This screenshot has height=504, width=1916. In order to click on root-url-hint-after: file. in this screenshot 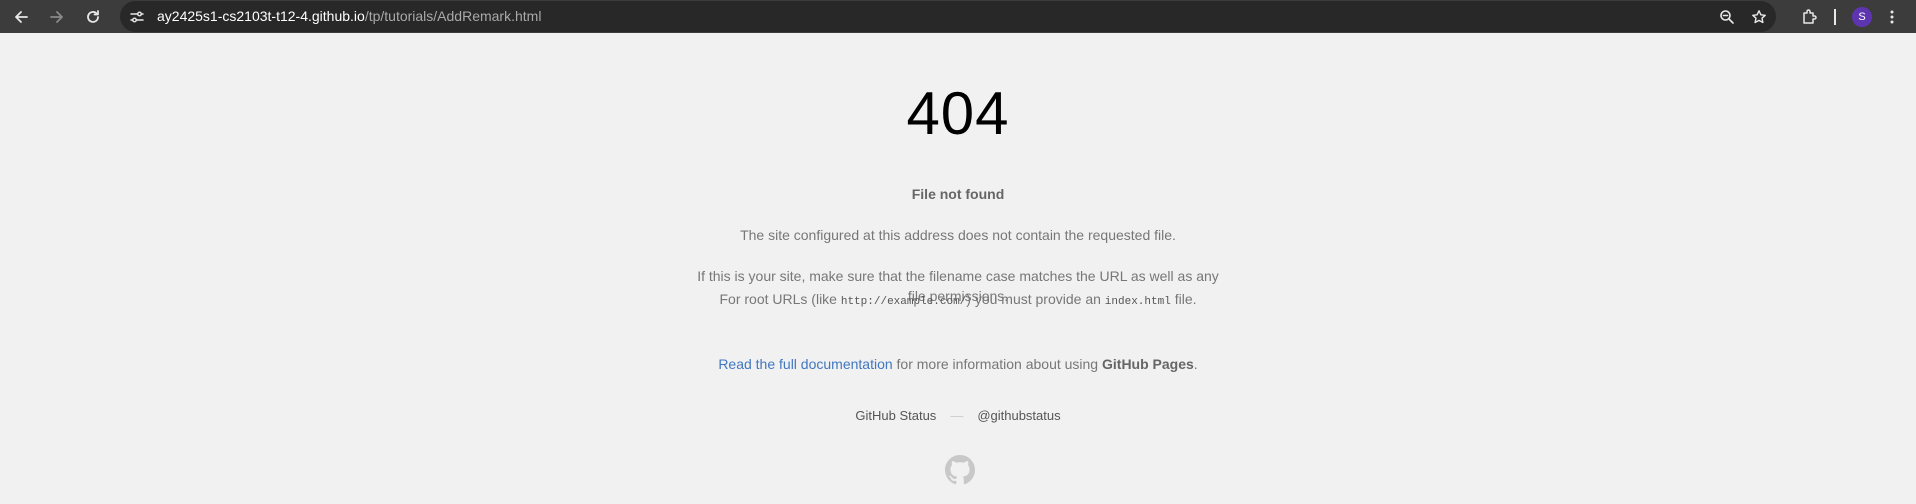, I will do `click(1183, 299)`.